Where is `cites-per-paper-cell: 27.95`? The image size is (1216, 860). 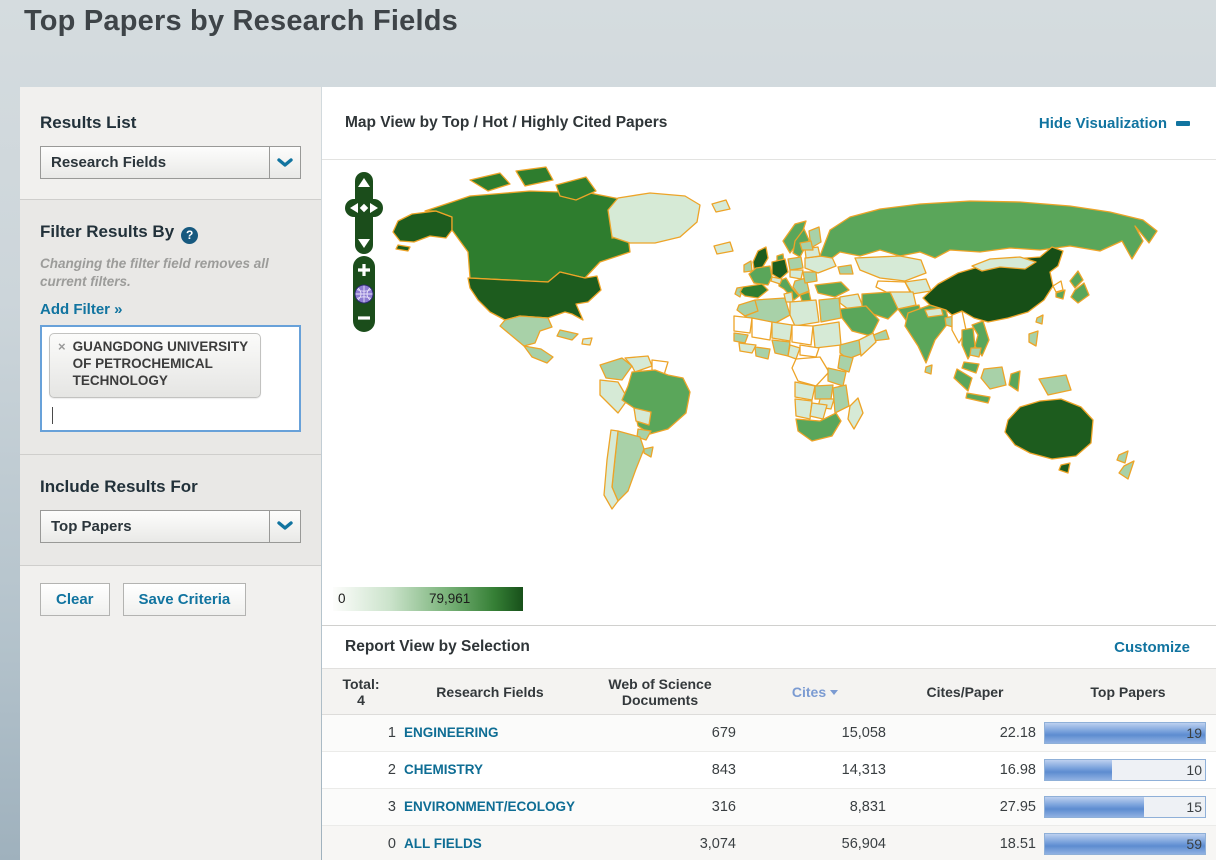 cites-per-paper-cell: 27.95 is located at coordinates (965, 807).